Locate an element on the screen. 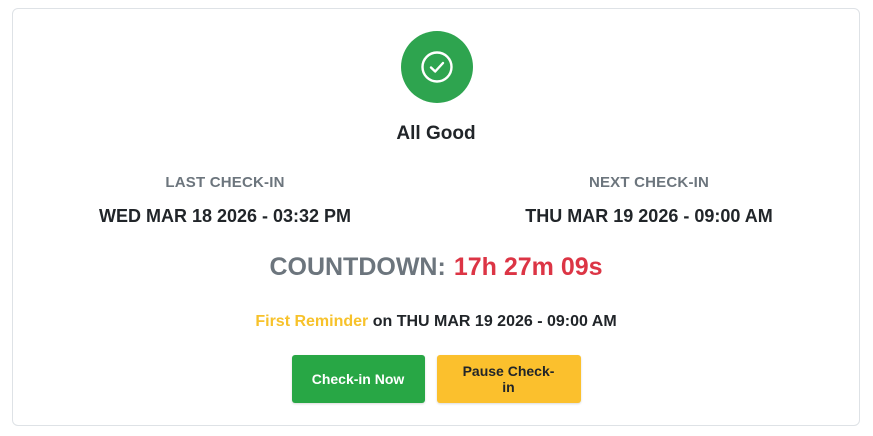  pause-checkin-button: Pause Check-in is located at coordinates (508, 379).